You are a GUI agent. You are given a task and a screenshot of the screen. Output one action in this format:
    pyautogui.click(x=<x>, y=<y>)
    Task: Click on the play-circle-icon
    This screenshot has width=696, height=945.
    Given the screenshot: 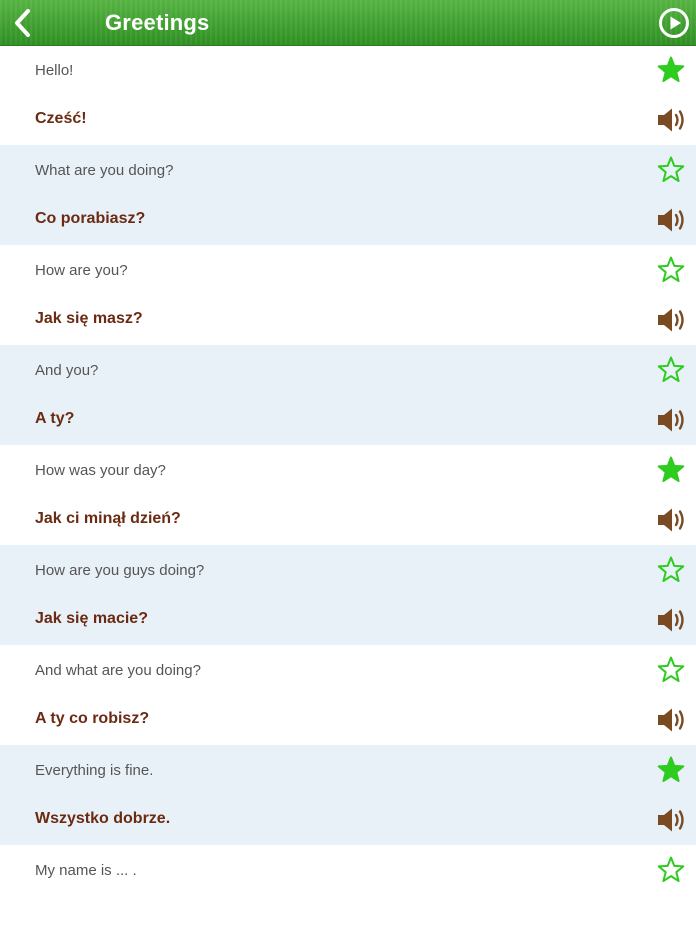 What is the action you would take?
    pyautogui.click(x=674, y=23)
    